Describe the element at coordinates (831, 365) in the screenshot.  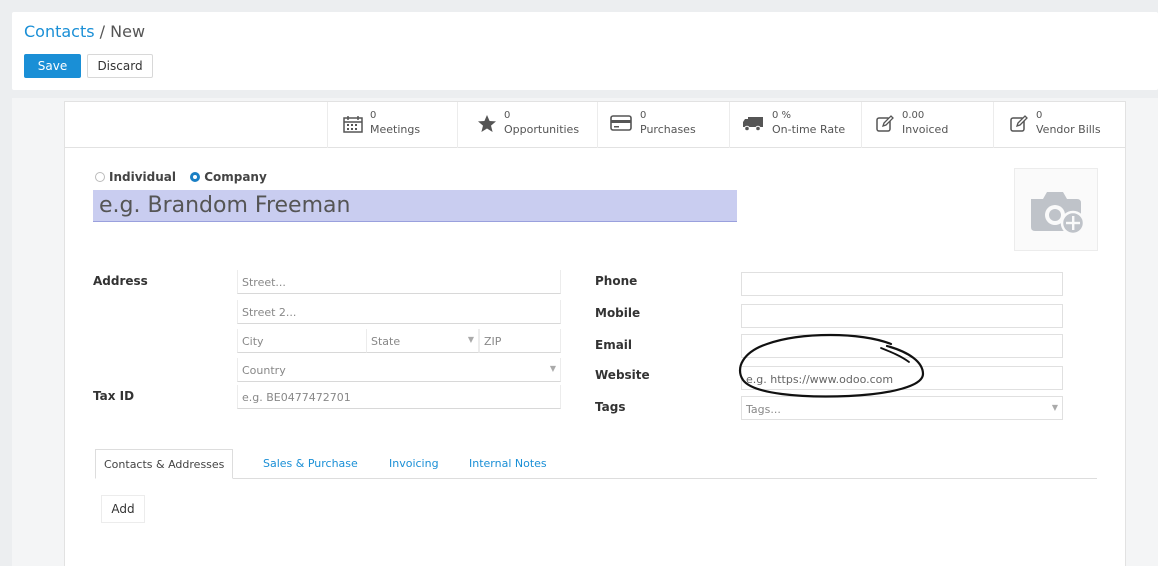
I see `annotation-circle` at that location.